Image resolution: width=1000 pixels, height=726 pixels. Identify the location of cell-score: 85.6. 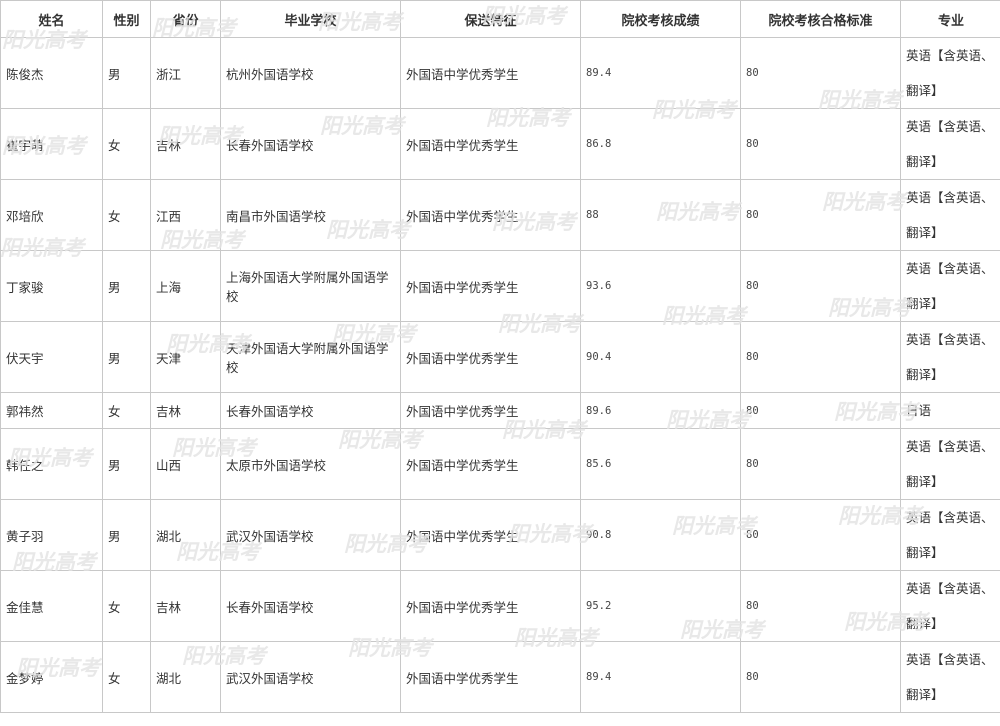
(660, 464).